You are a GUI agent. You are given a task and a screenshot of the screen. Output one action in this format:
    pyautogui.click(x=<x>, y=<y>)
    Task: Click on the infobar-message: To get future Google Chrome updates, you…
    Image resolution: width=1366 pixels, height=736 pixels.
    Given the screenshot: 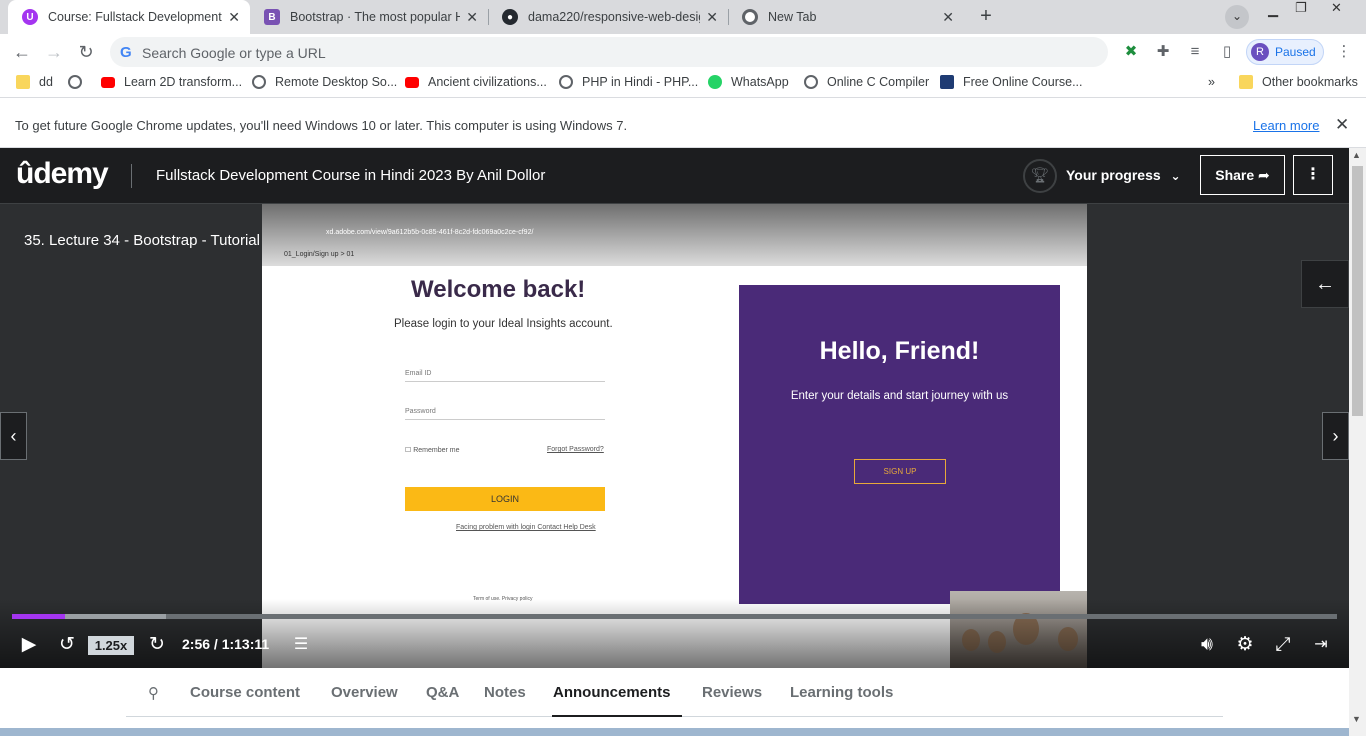 What is the action you would take?
    pyautogui.click(x=321, y=125)
    